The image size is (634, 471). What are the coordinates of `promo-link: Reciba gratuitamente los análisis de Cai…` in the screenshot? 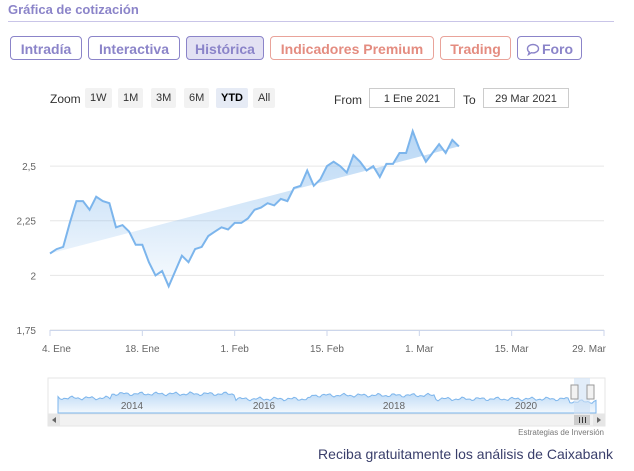 It's located at (465, 454).